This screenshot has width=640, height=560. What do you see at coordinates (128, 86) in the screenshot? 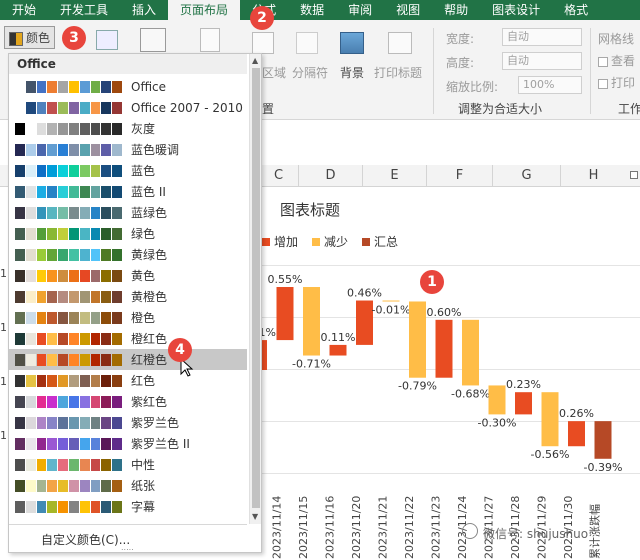
I see `color-scheme-item: Office` at bounding box center [128, 86].